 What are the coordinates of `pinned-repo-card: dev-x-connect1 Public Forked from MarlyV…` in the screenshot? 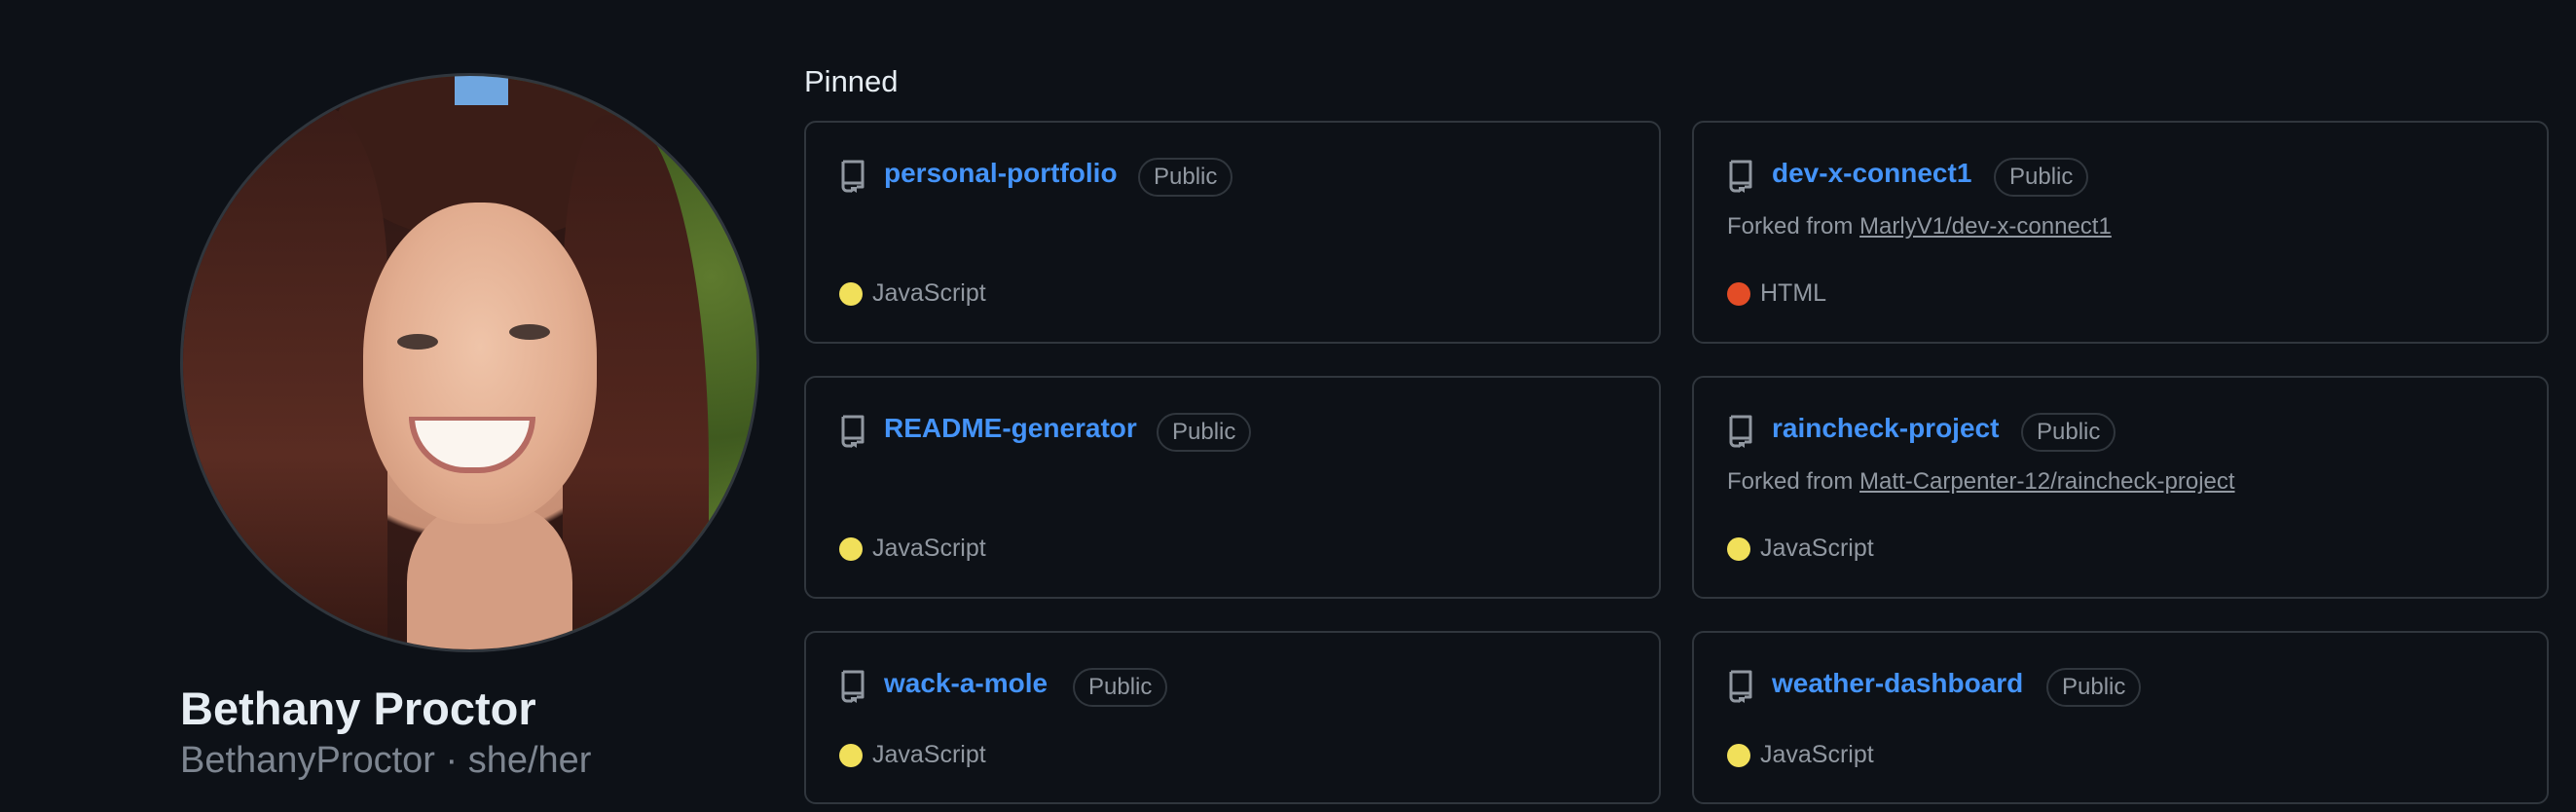 It's located at (2120, 232).